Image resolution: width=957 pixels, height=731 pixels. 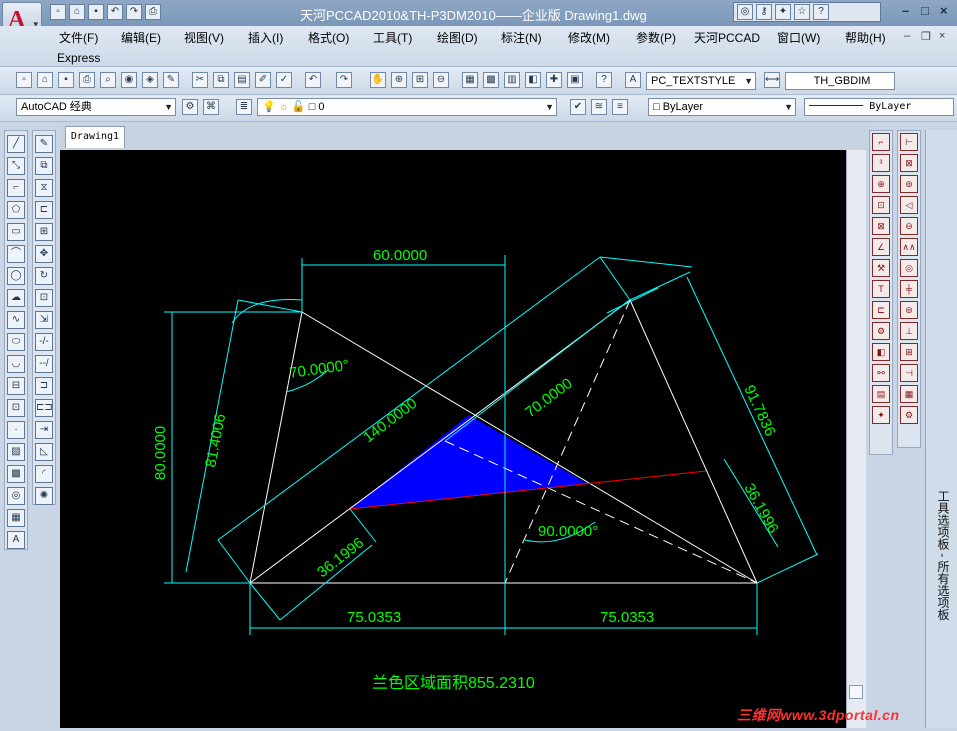 I want to click on break-icon: ⊏⊐, so click(x=44, y=408).